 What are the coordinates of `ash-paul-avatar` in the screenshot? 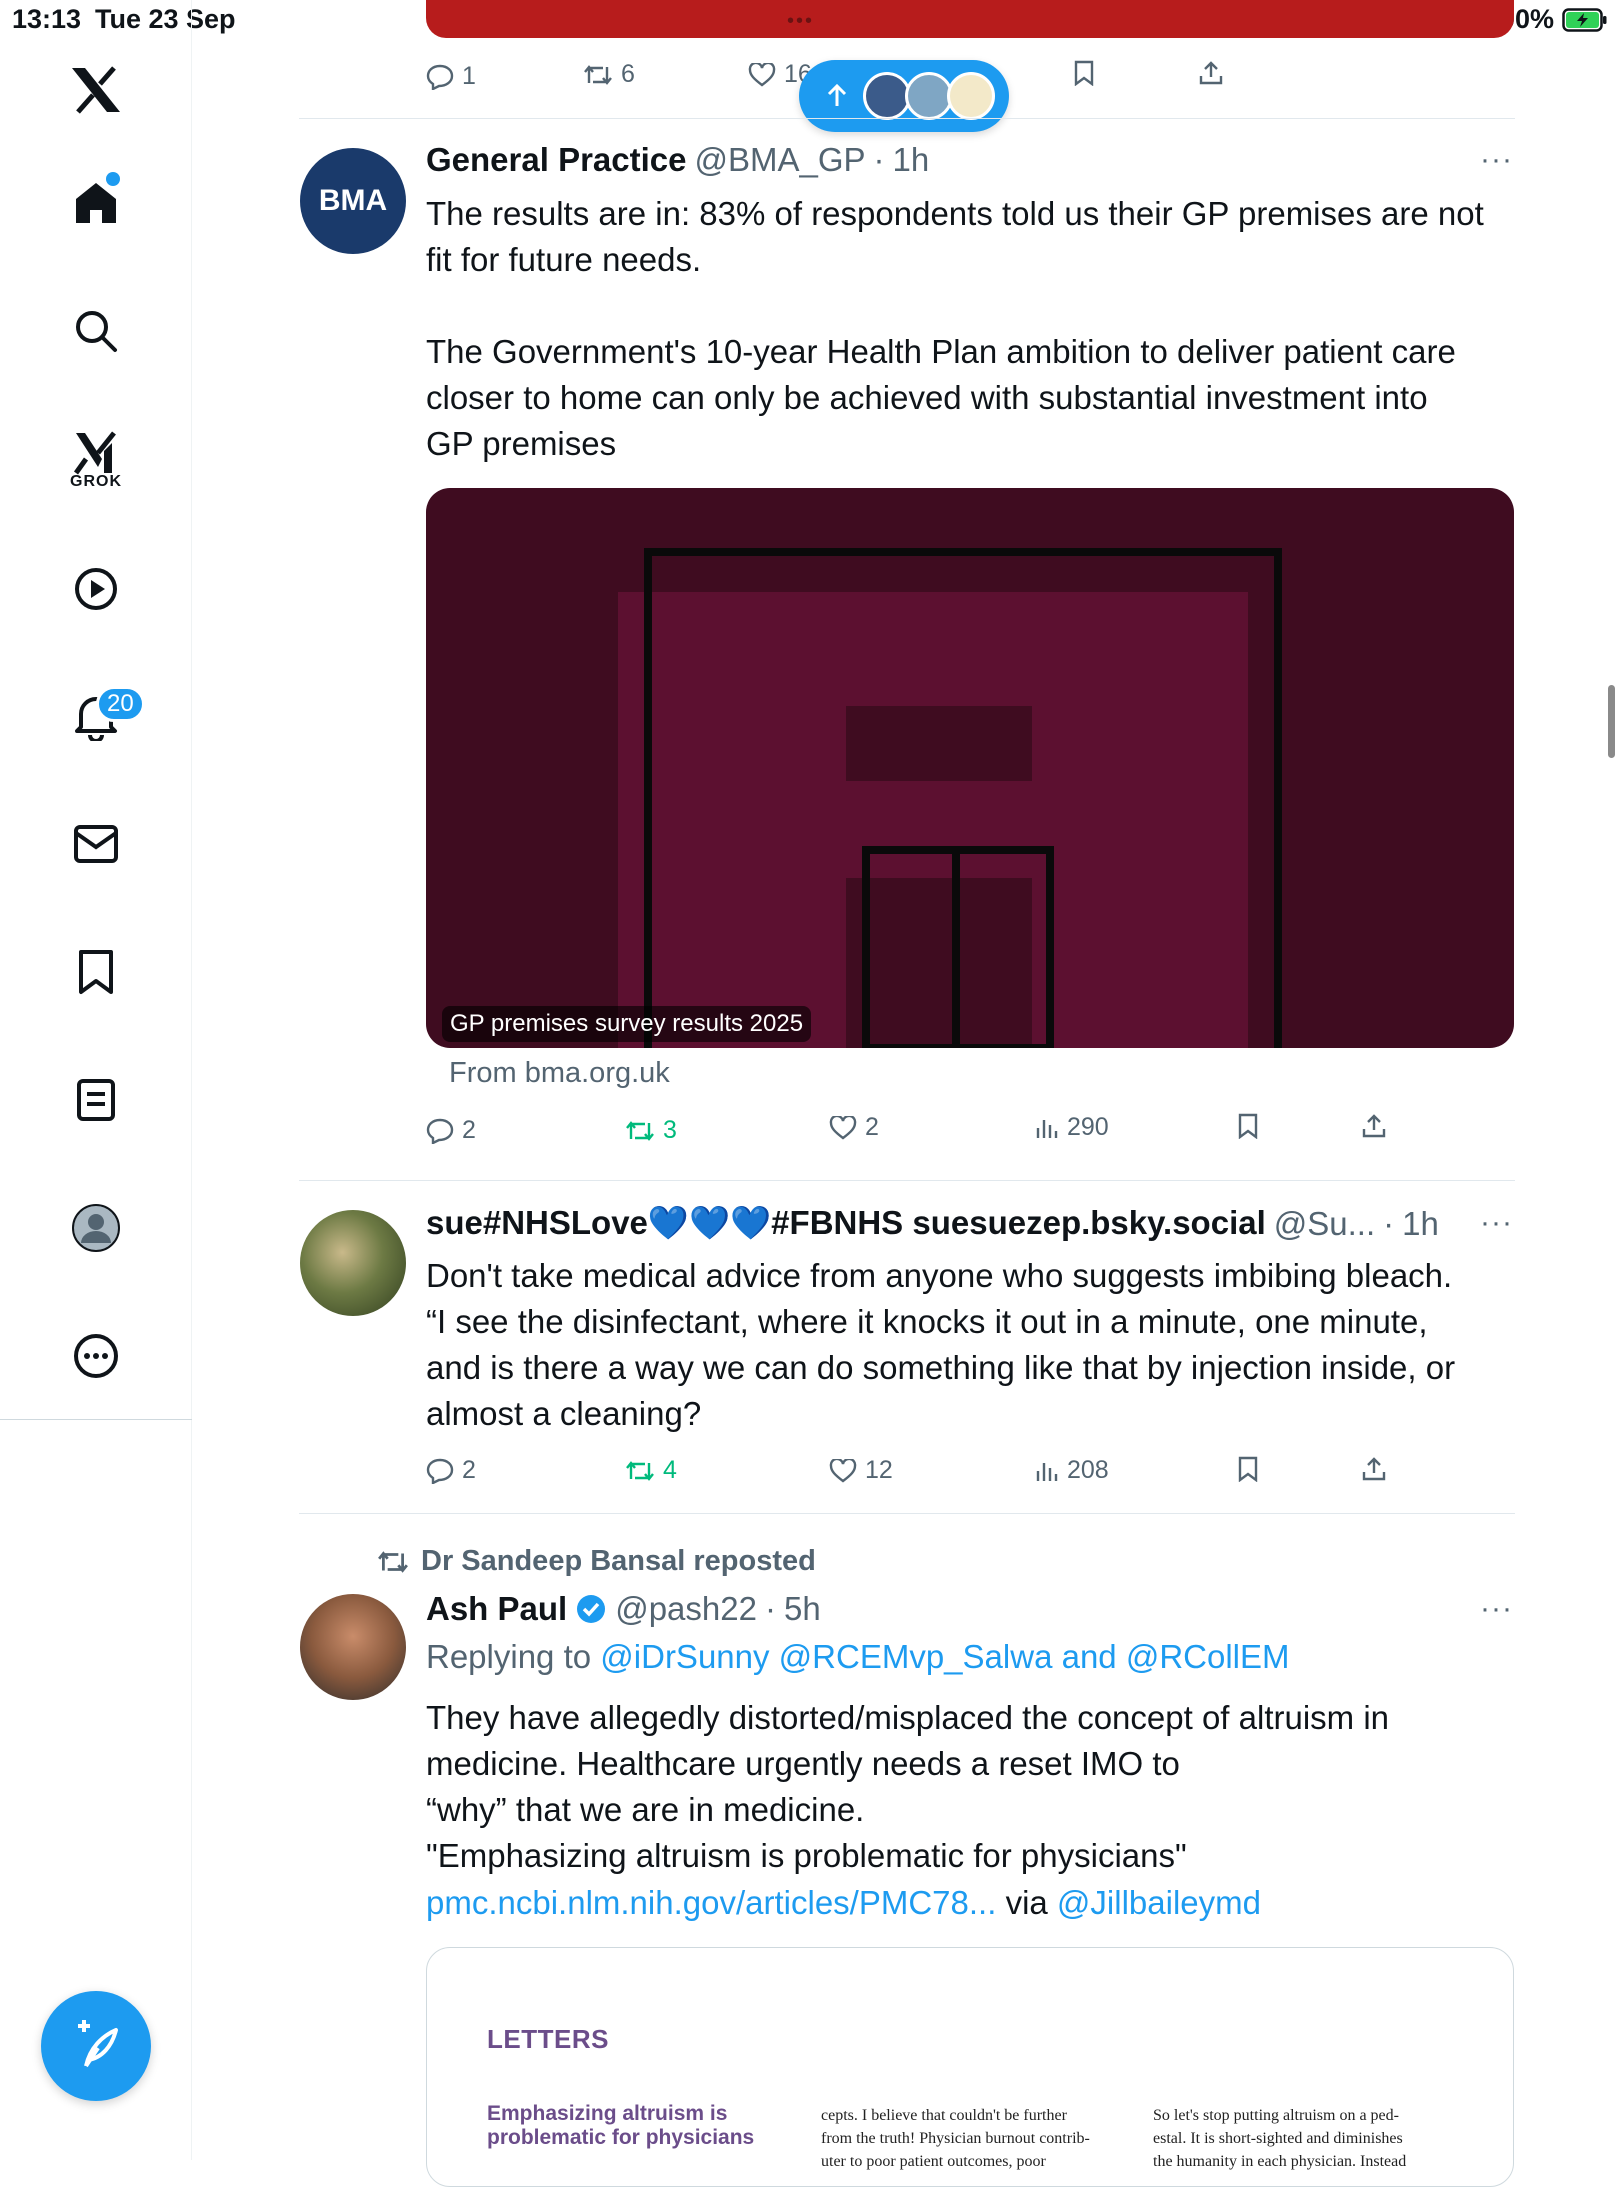 It's located at (353, 1647).